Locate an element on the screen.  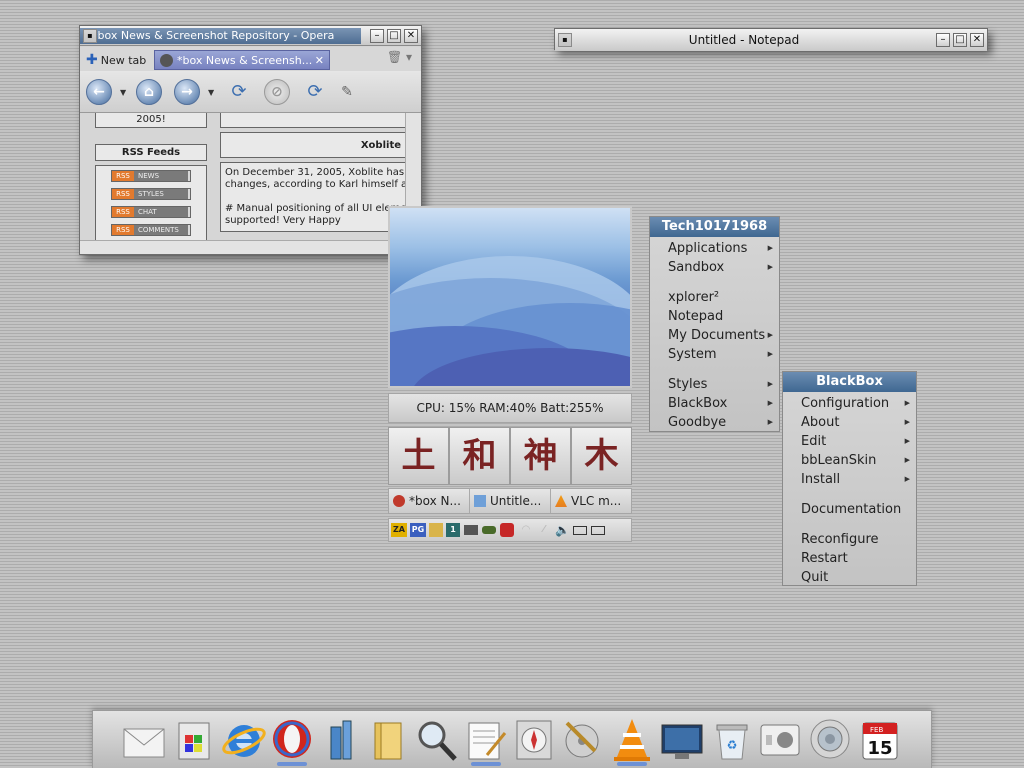
notepad-icon is located at coordinates (486, 740).